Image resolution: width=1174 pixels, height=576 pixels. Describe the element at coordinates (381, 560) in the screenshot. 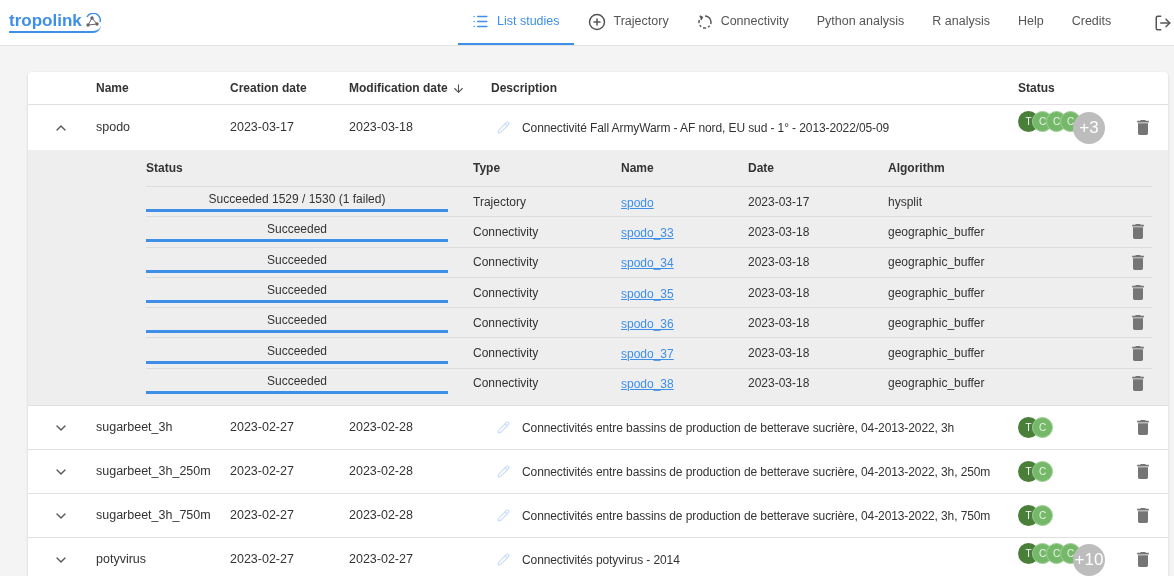

I see `modification-date: 2023-02-27` at that location.